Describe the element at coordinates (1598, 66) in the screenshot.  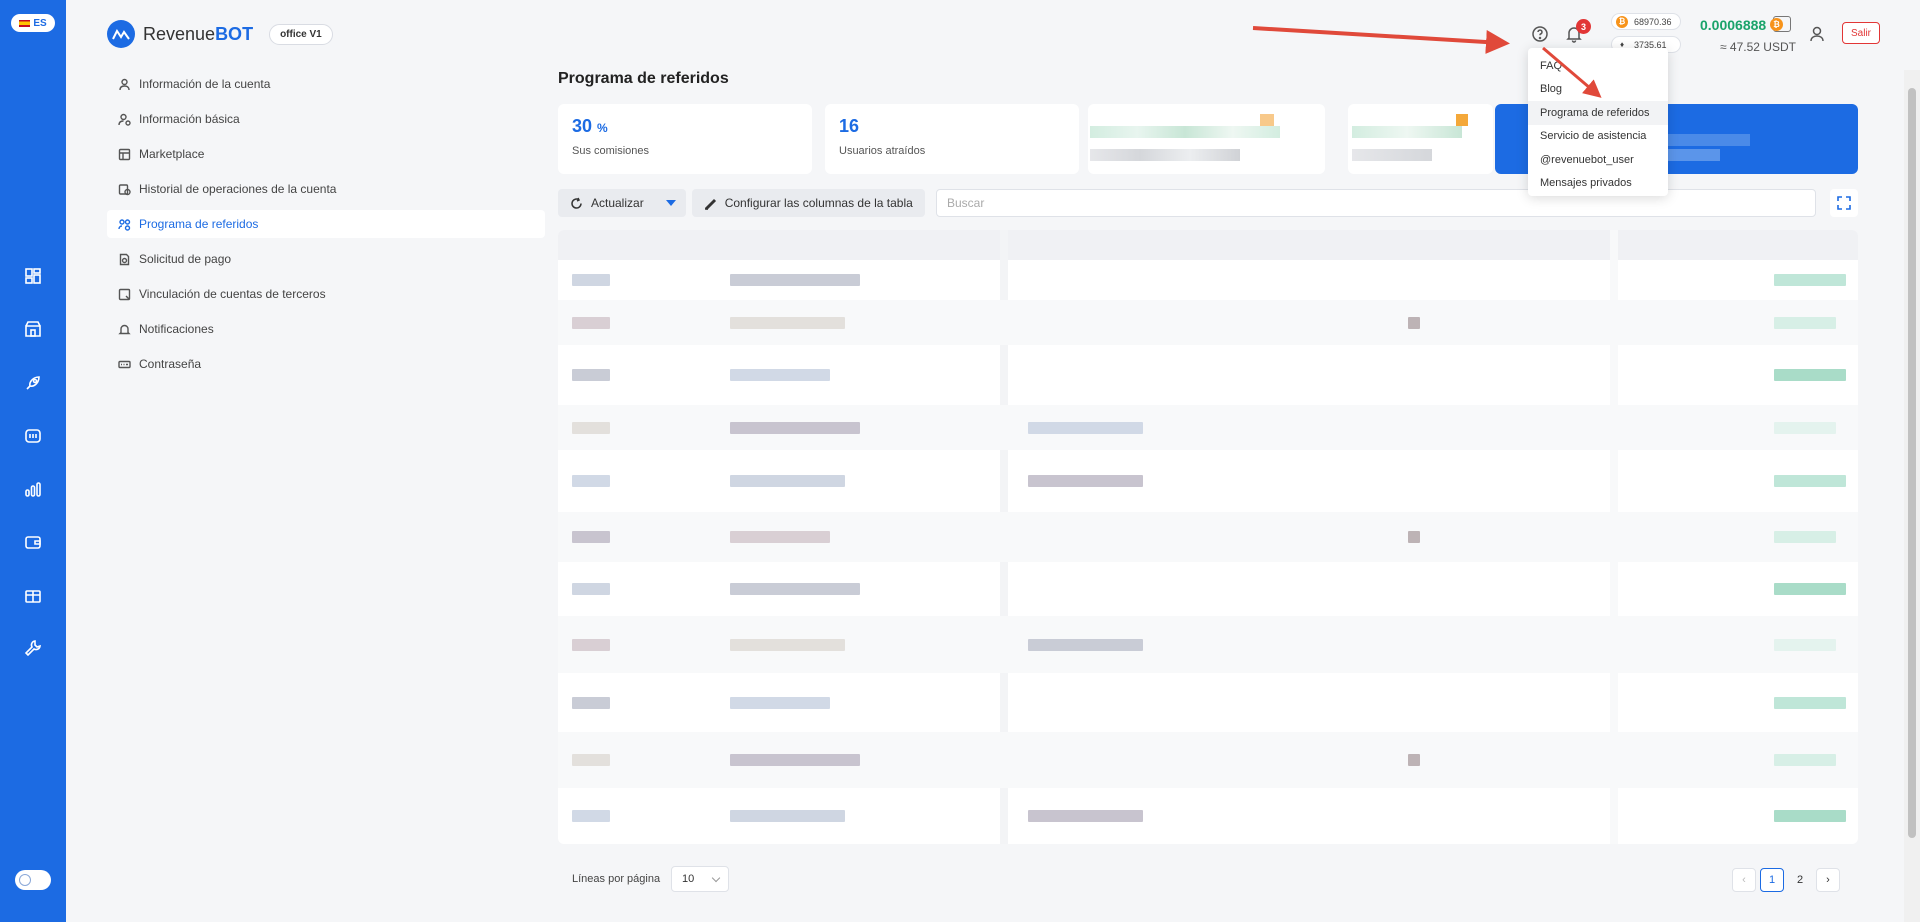
I see `menu-item-faq: FAQ` at that location.